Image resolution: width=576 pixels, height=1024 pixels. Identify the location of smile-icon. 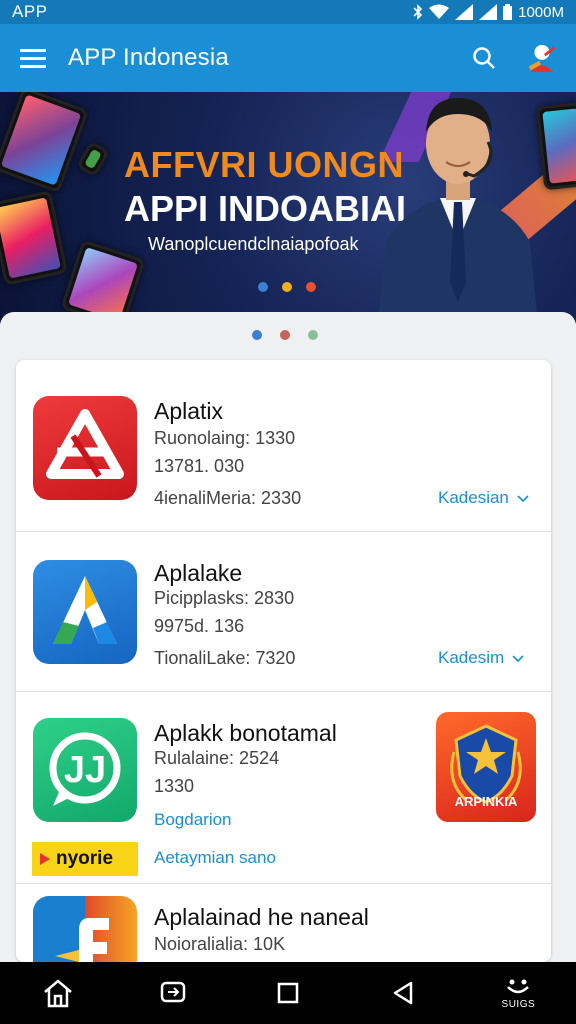
(518, 986).